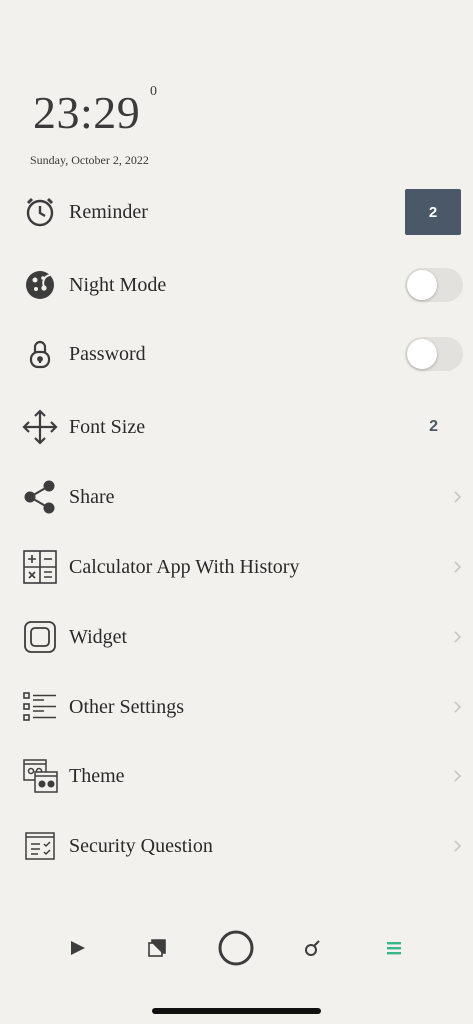  Describe the element at coordinates (107, 353) in the screenshot. I see `password-label: Password` at that location.